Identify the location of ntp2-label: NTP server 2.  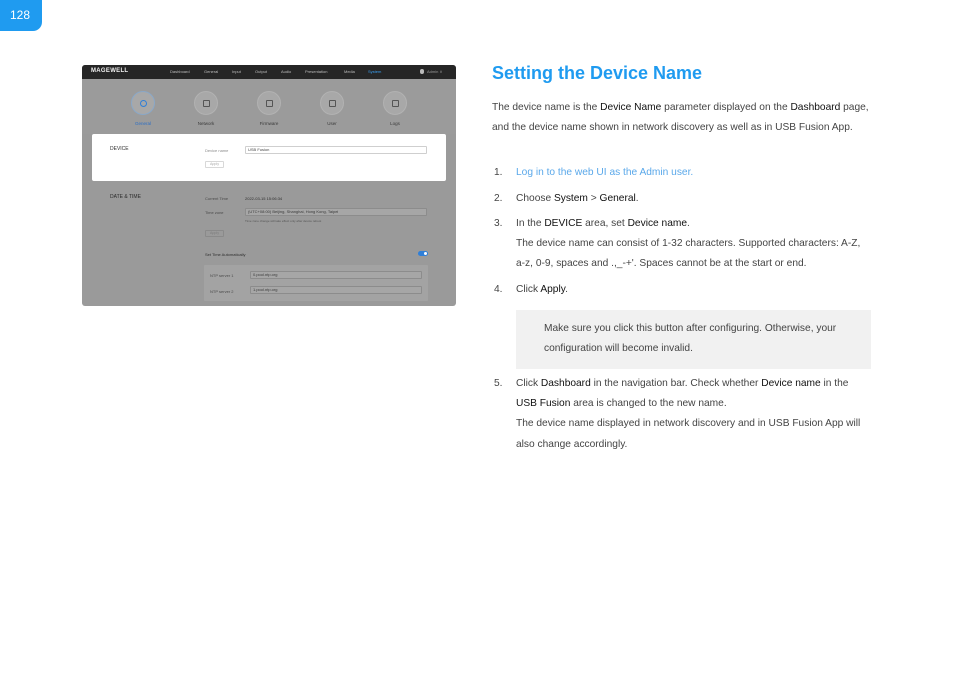
(222, 291).